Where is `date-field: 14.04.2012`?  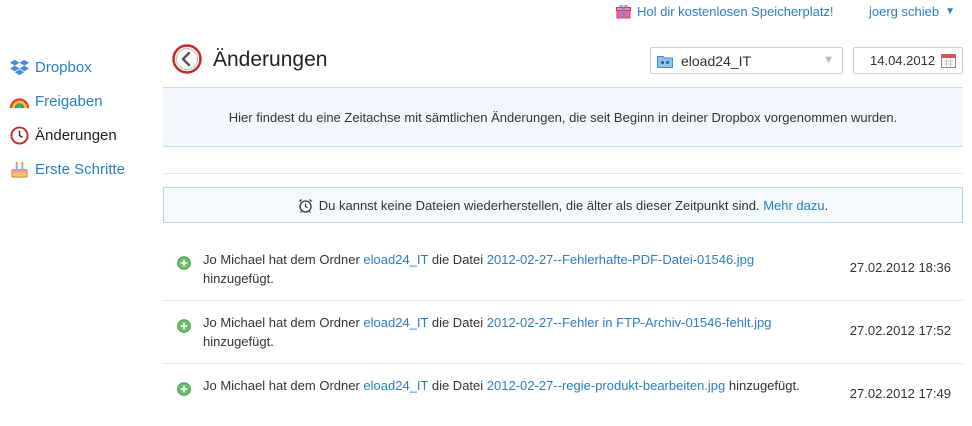
date-field: 14.04.2012 is located at coordinates (908, 60).